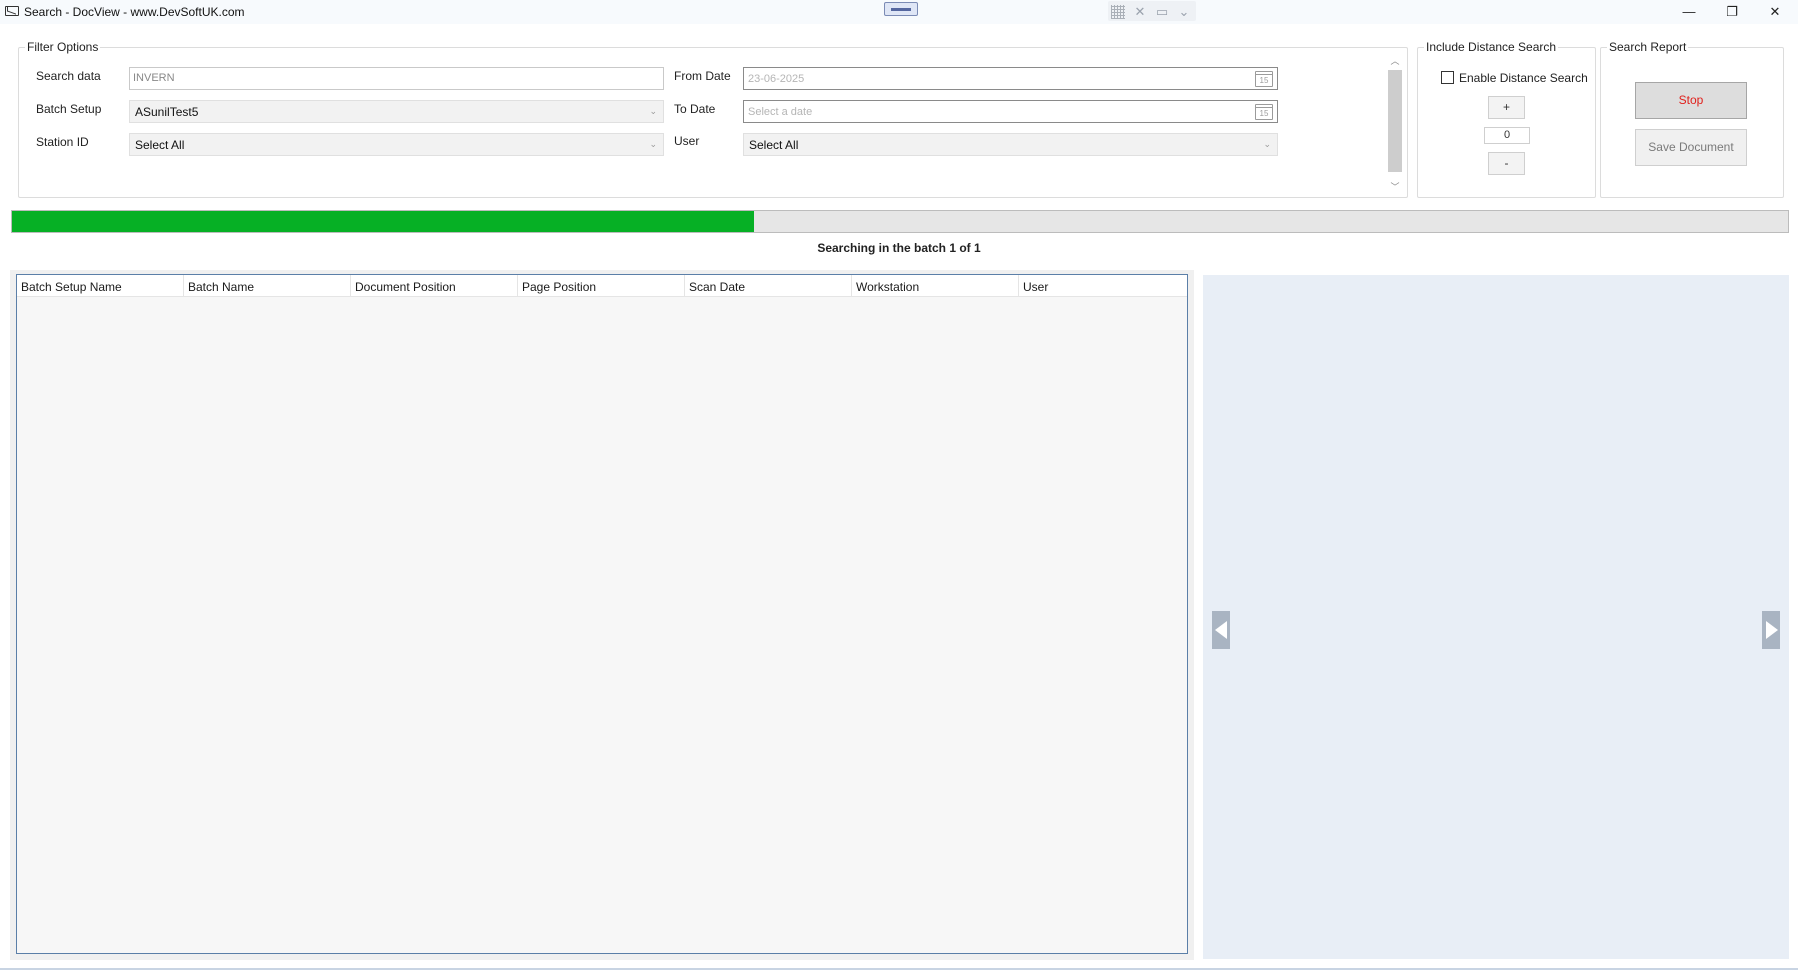 Image resolution: width=1798 pixels, height=973 pixels. Describe the element at coordinates (768, 286) in the screenshot. I see `column-header-scan-date: Scan Date` at that location.